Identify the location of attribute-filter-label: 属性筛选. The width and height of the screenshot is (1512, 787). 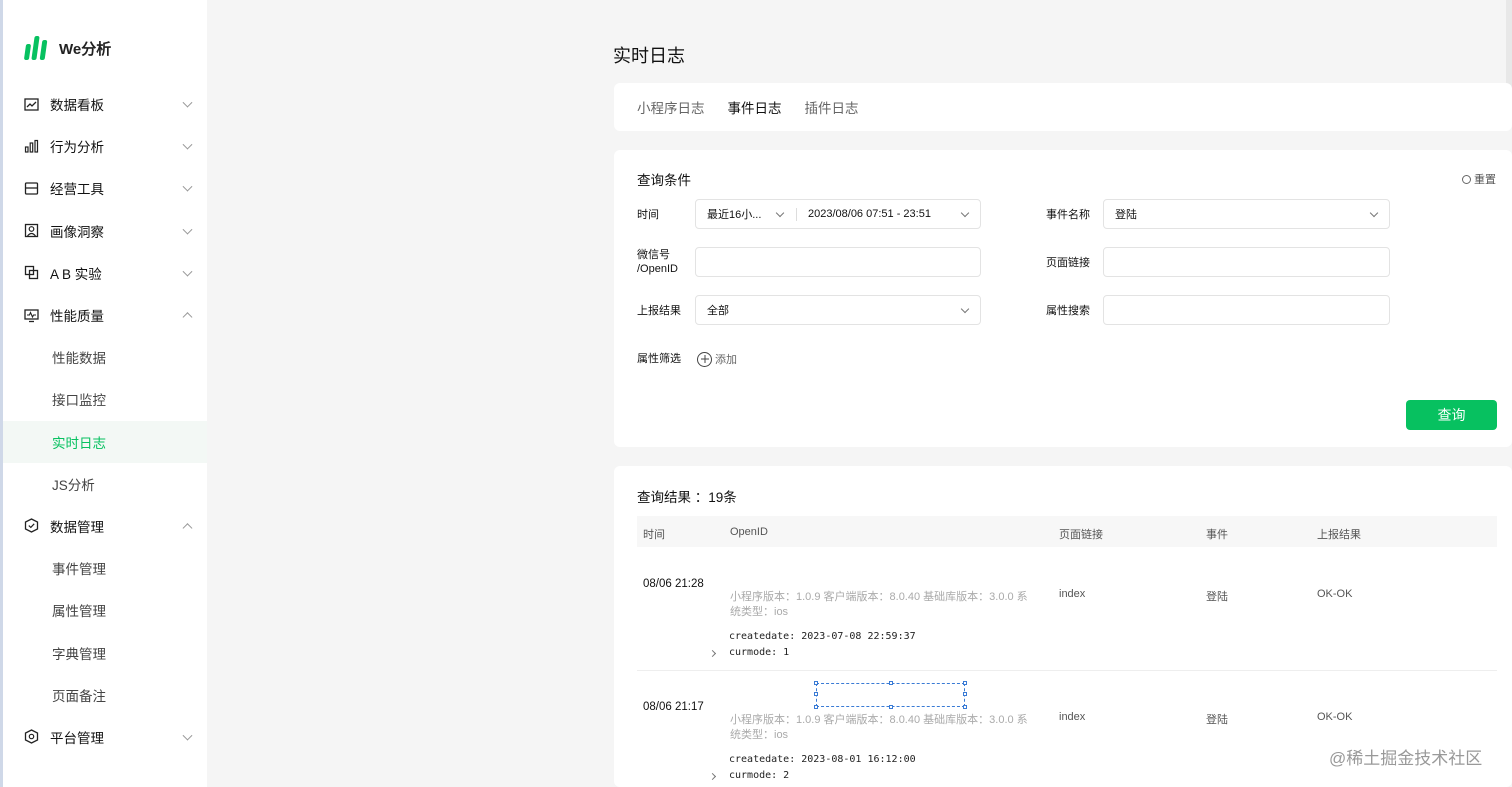
(659, 359).